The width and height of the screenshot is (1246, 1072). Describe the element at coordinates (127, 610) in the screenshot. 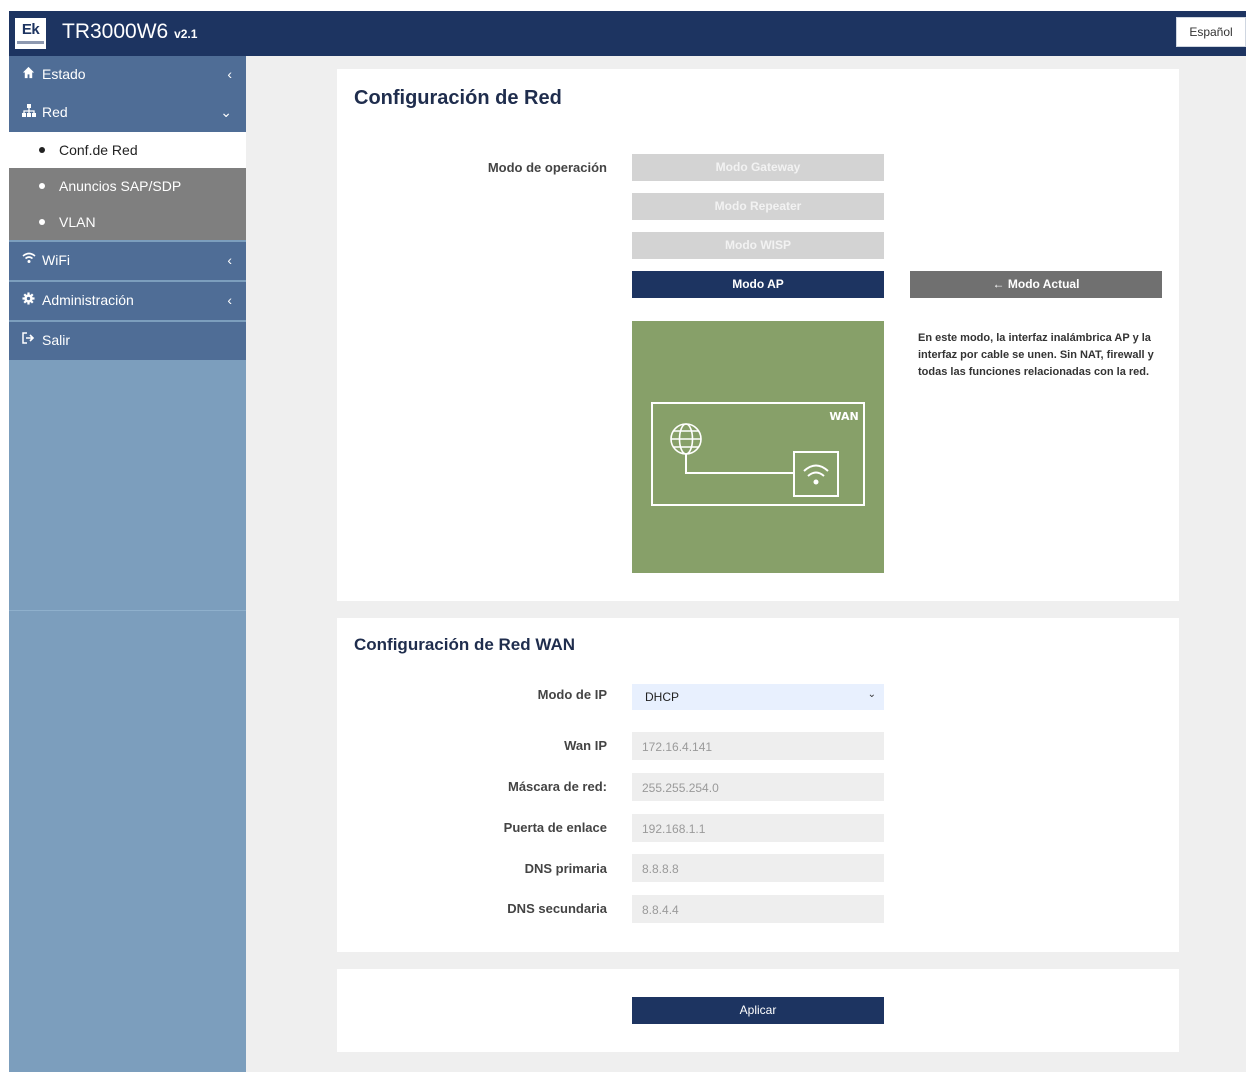

I see `sidebar-divider` at that location.